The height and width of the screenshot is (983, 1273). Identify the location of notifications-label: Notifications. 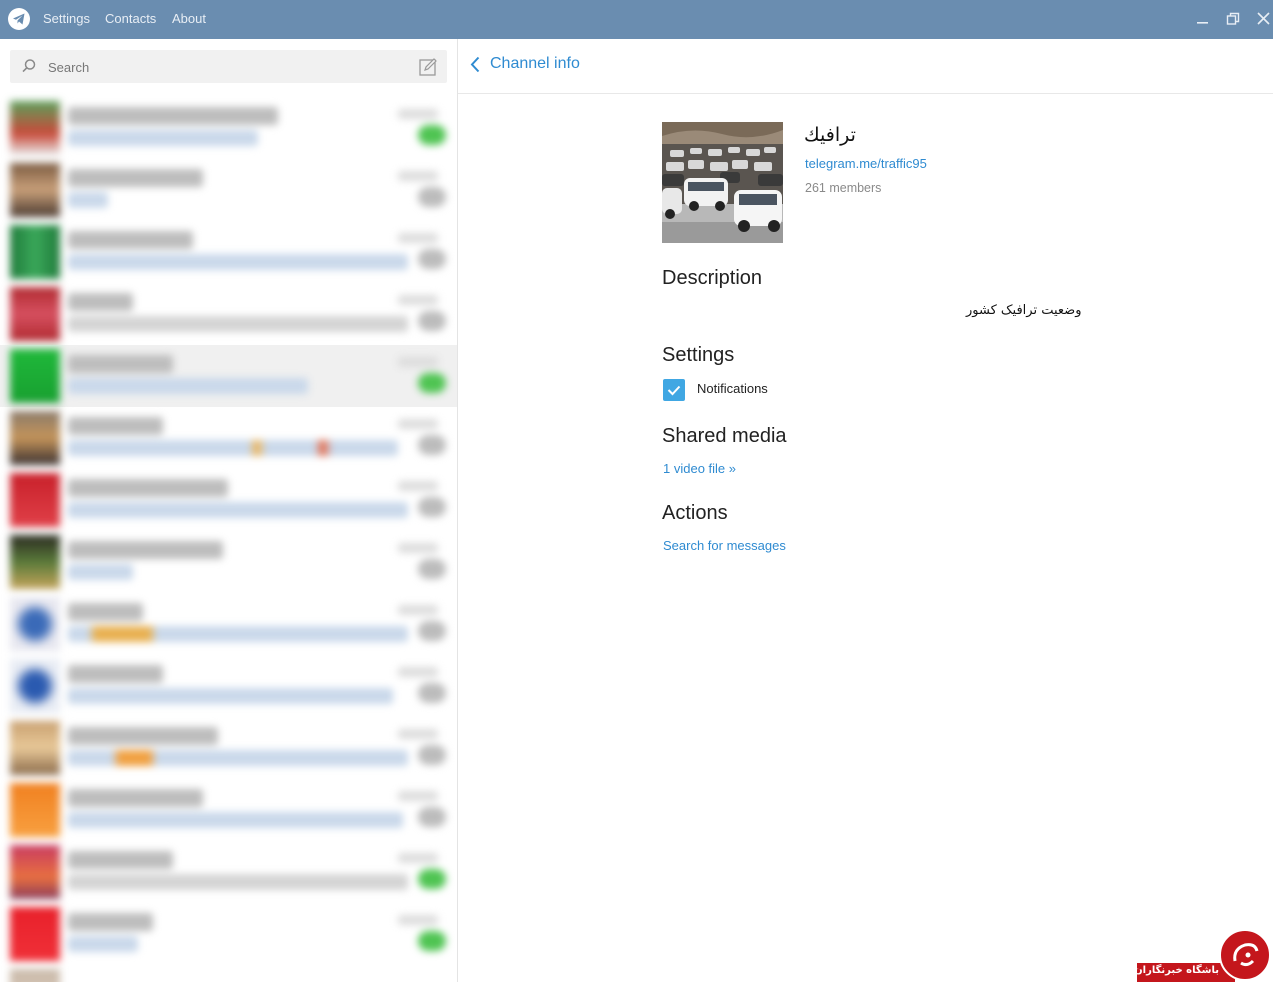
(732, 388).